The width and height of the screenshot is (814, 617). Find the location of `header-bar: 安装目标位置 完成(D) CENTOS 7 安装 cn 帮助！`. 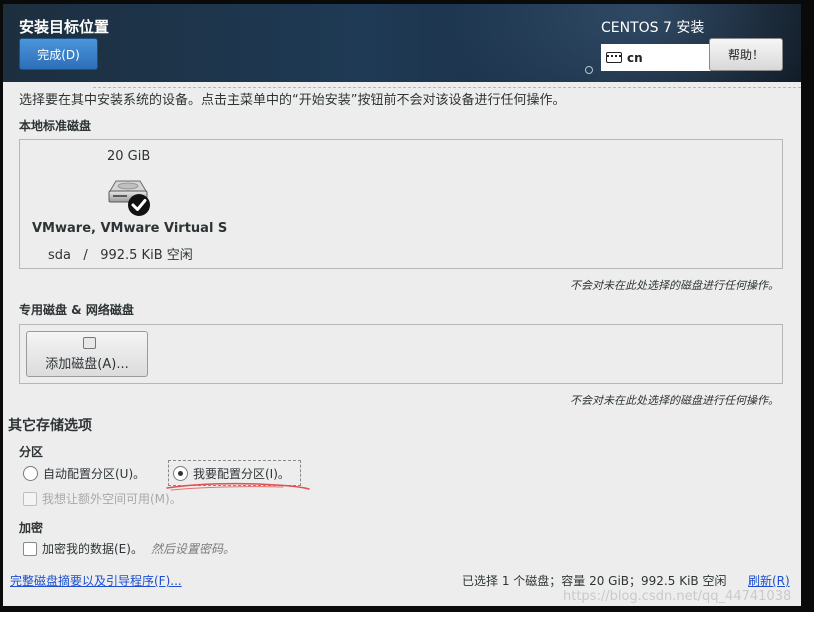

header-bar: 安装目标位置 完成(D) CENTOS 7 安装 cn 帮助！ is located at coordinates (402, 43).